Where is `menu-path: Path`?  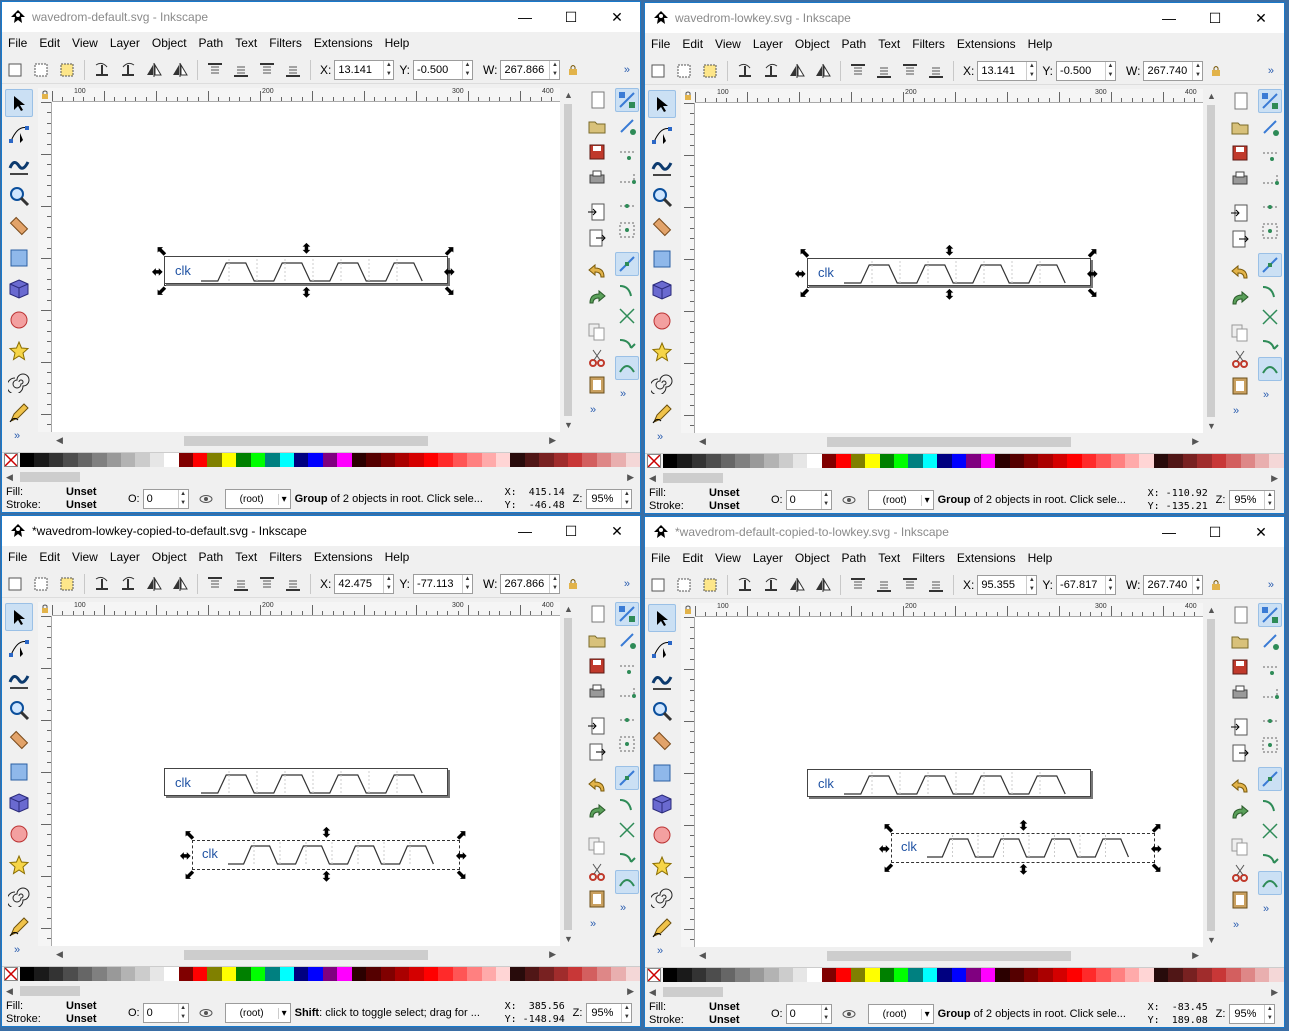 menu-path: Path is located at coordinates (854, 44).